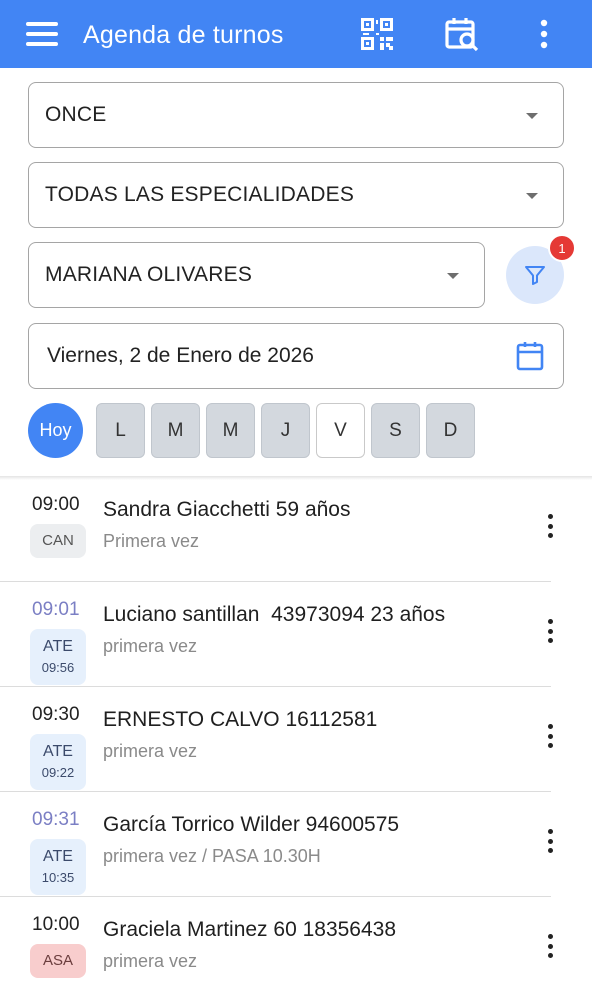 This screenshot has width=592, height=999. What do you see at coordinates (149, 274) in the screenshot?
I see `professional-value: MARIANA OLIVARES` at bounding box center [149, 274].